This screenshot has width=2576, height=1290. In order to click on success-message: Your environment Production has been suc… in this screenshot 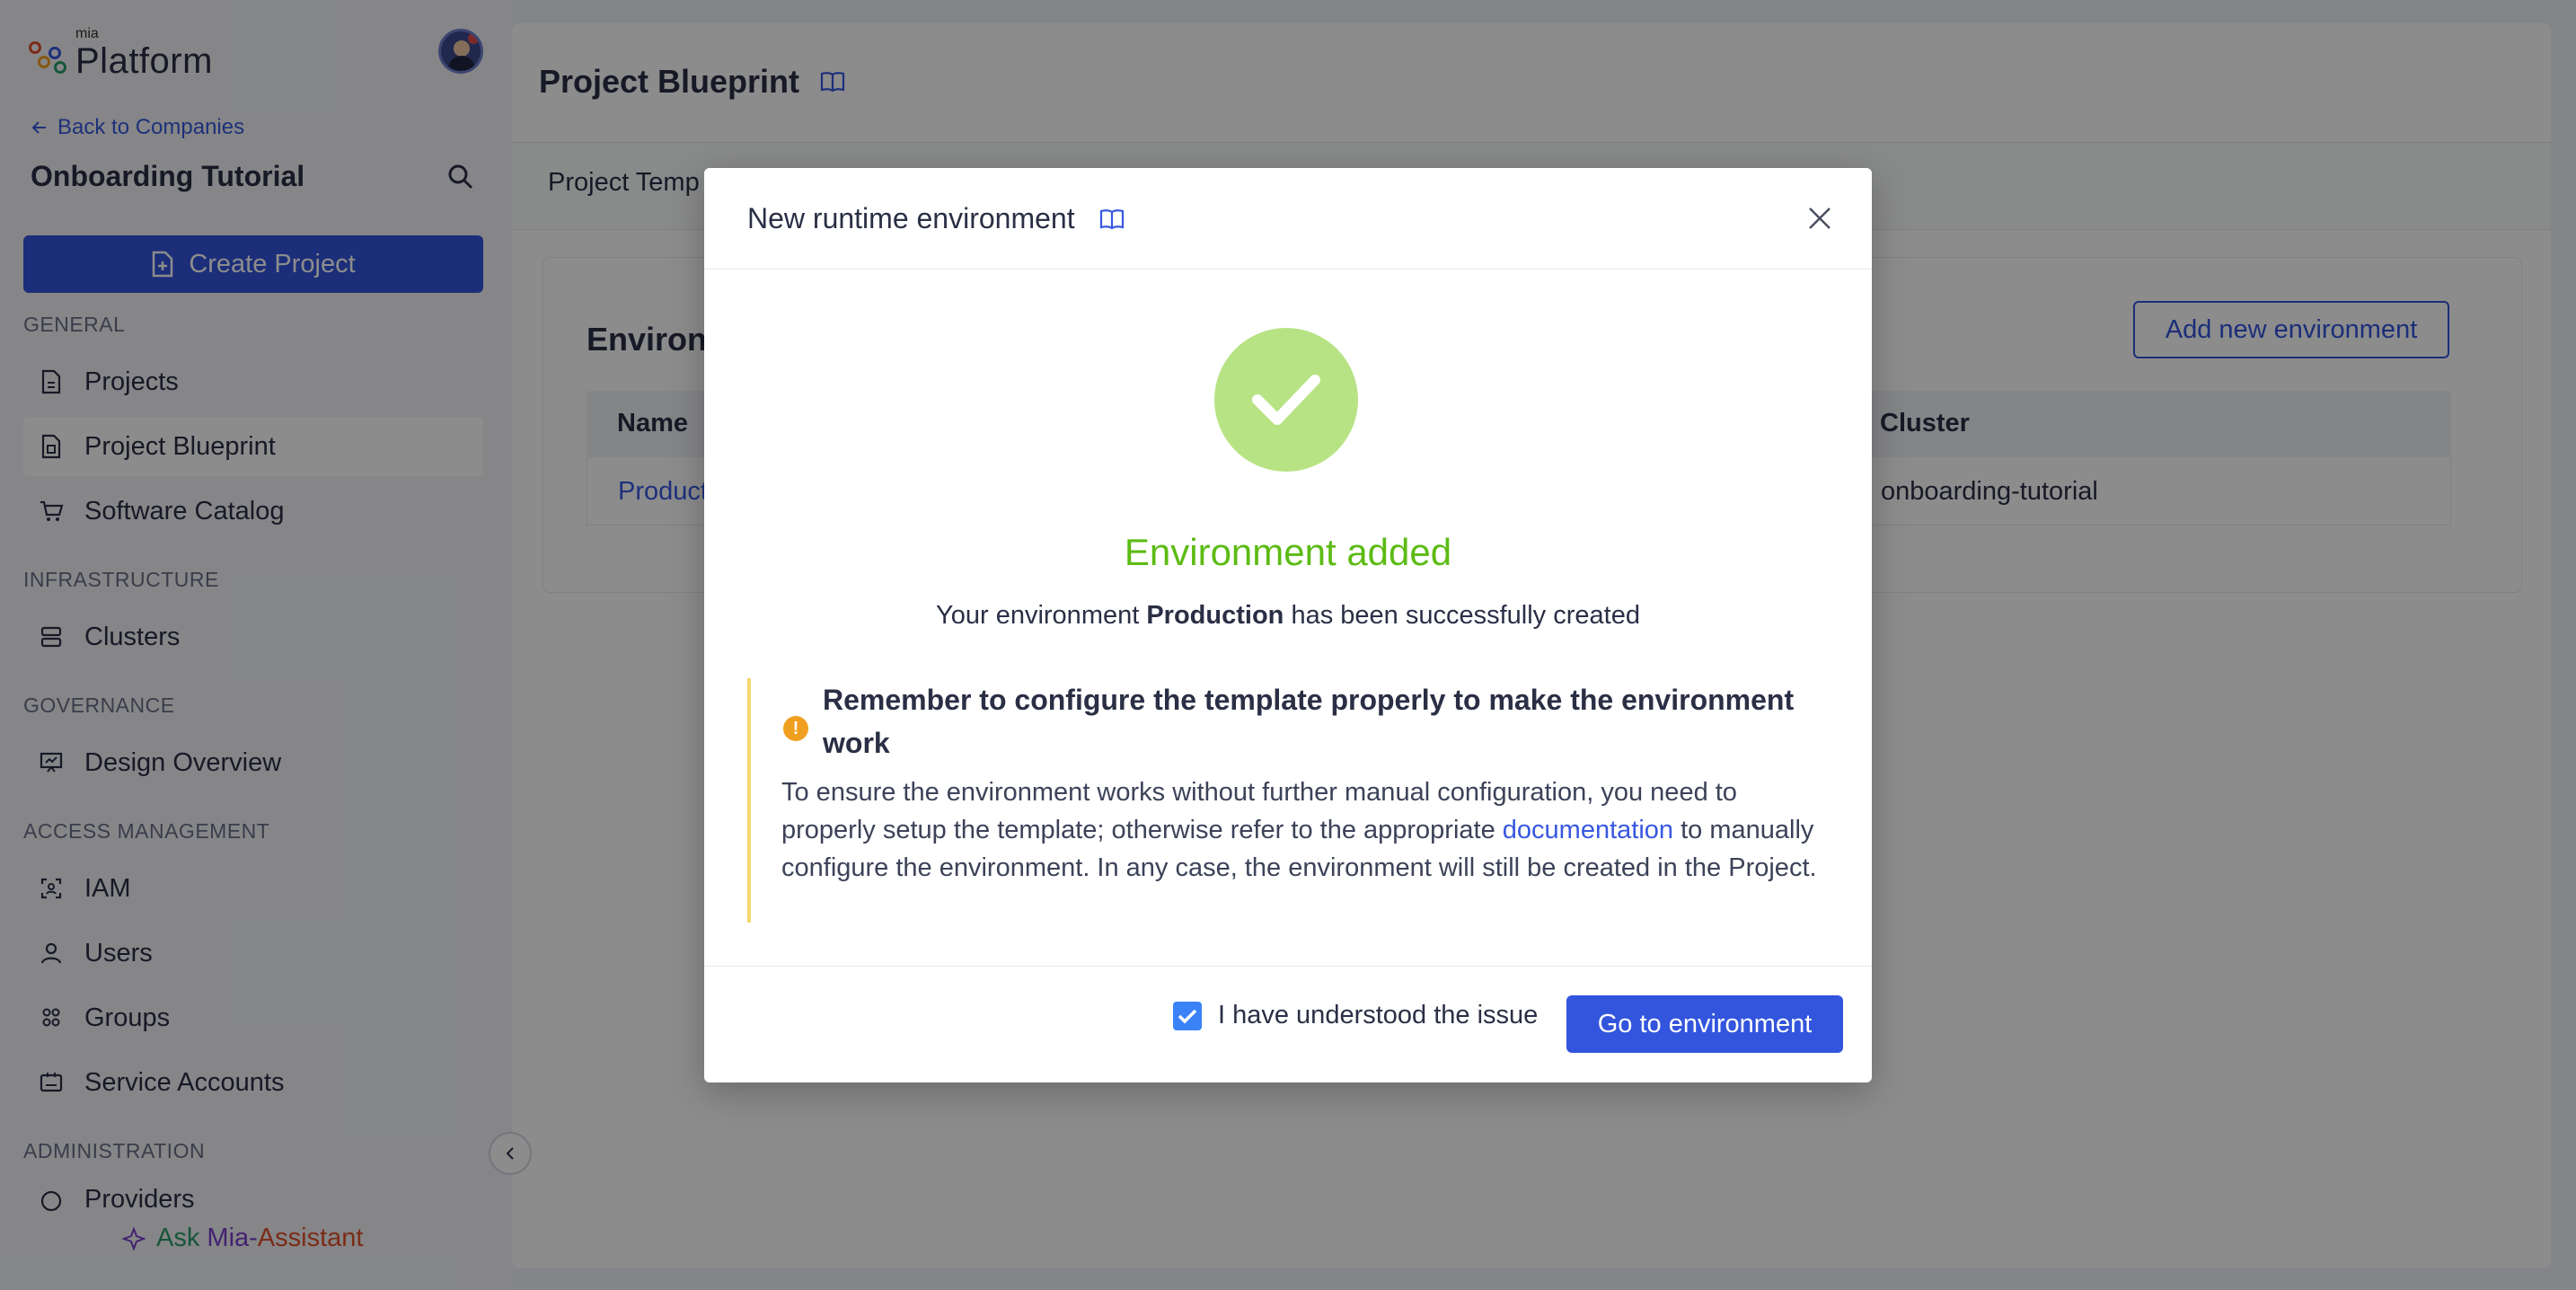, I will do `click(1288, 616)`.